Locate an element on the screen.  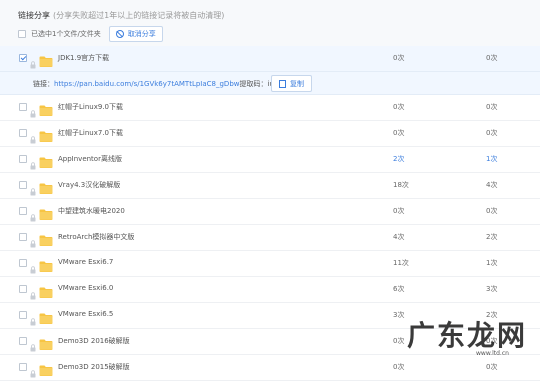
file-row: JDK1.9官方下载 0次 0次 is located at coordinates (270, 59).